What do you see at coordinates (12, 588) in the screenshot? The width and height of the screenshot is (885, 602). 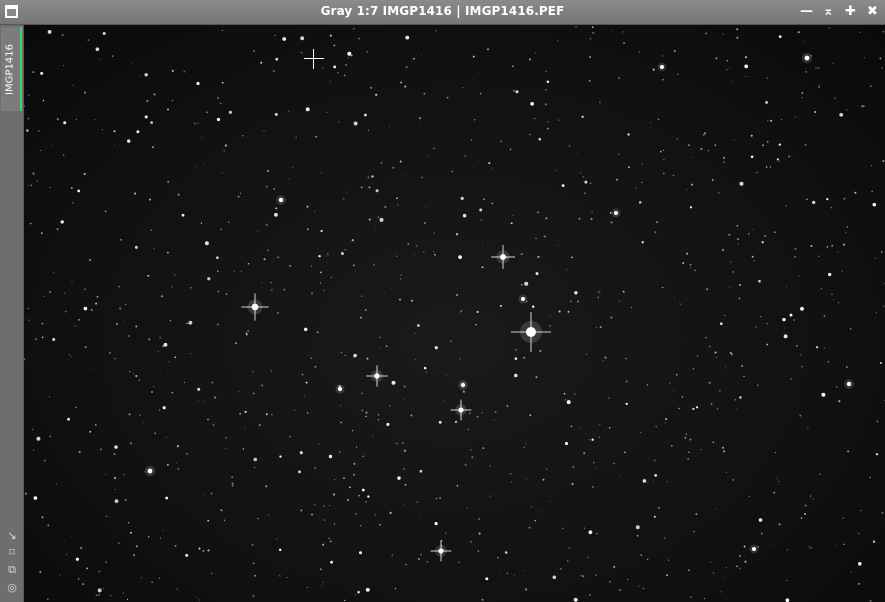 I see `target-icon: ◎` at bounding box center [12, 588].